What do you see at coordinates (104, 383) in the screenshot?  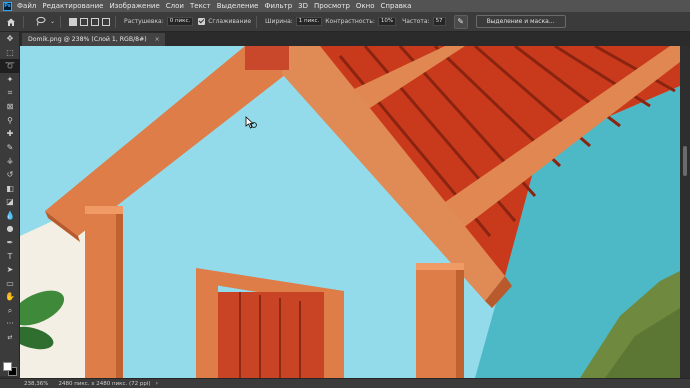 I see `document-info: 2480 пикс. x 2480 пикс. (72 ppi)` at bounding box center [104, 383].